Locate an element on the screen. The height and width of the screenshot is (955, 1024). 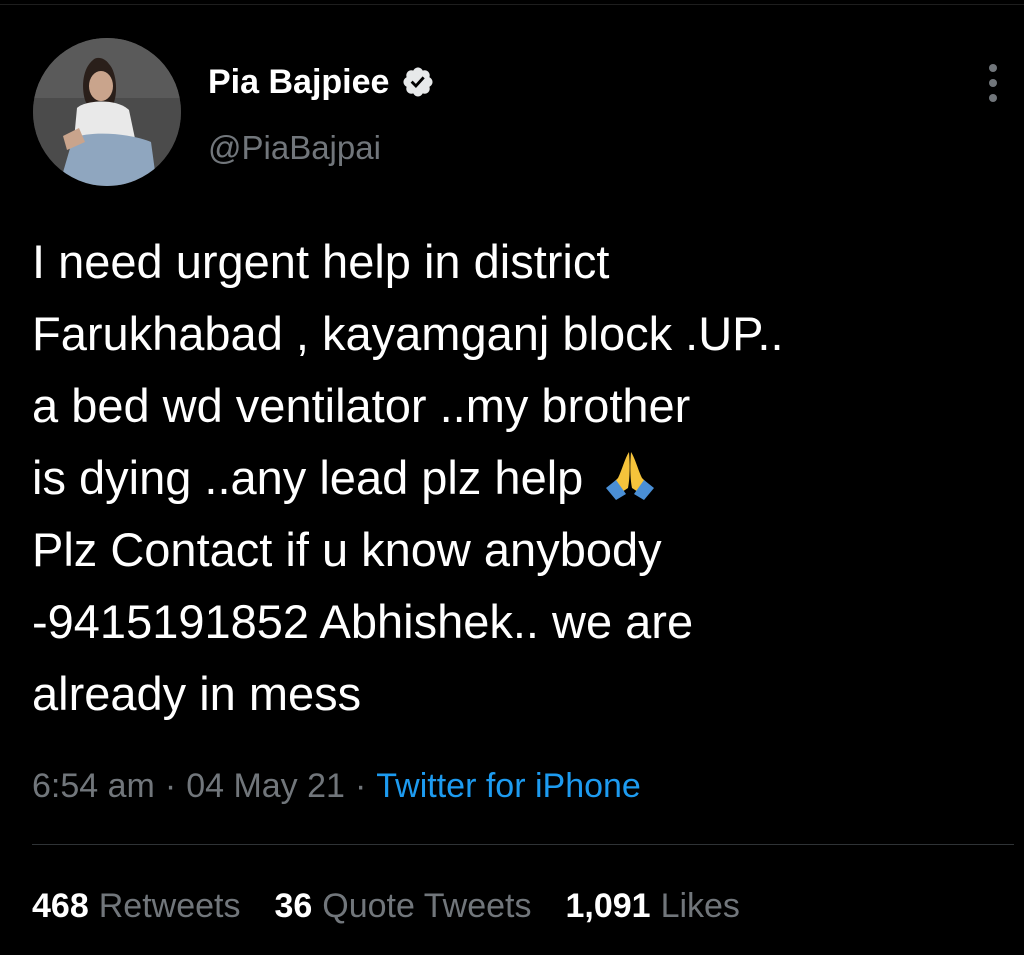
tweet-date: 04 May 21 is located at coordinates (265, 786).